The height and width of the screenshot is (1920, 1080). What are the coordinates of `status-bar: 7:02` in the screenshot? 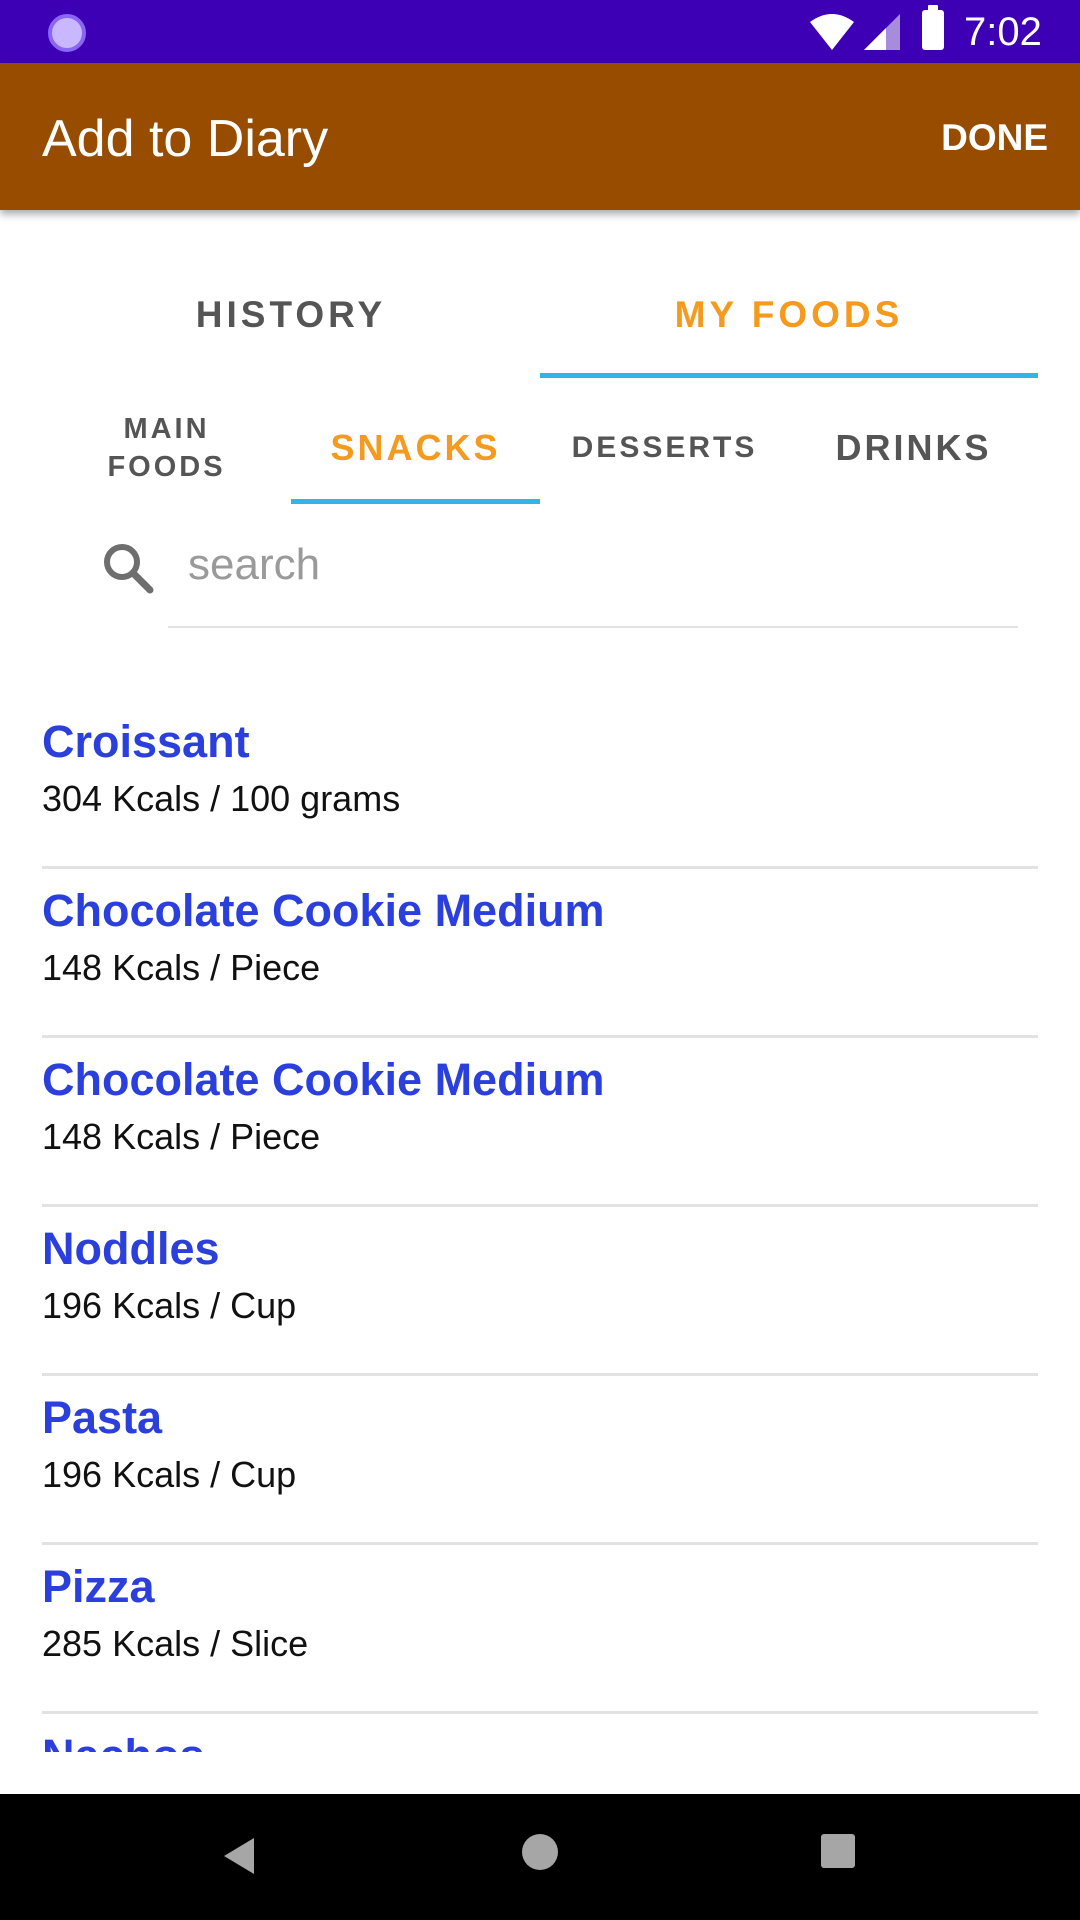 It's located at (540, 31).